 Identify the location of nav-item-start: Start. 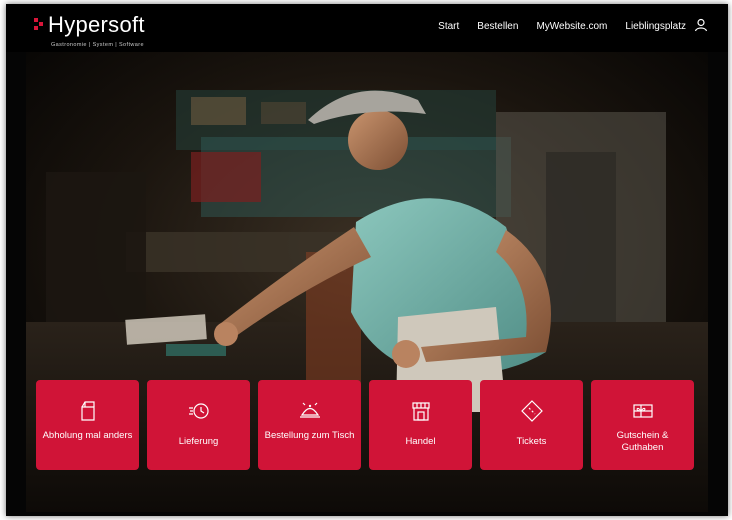
(448, 26).